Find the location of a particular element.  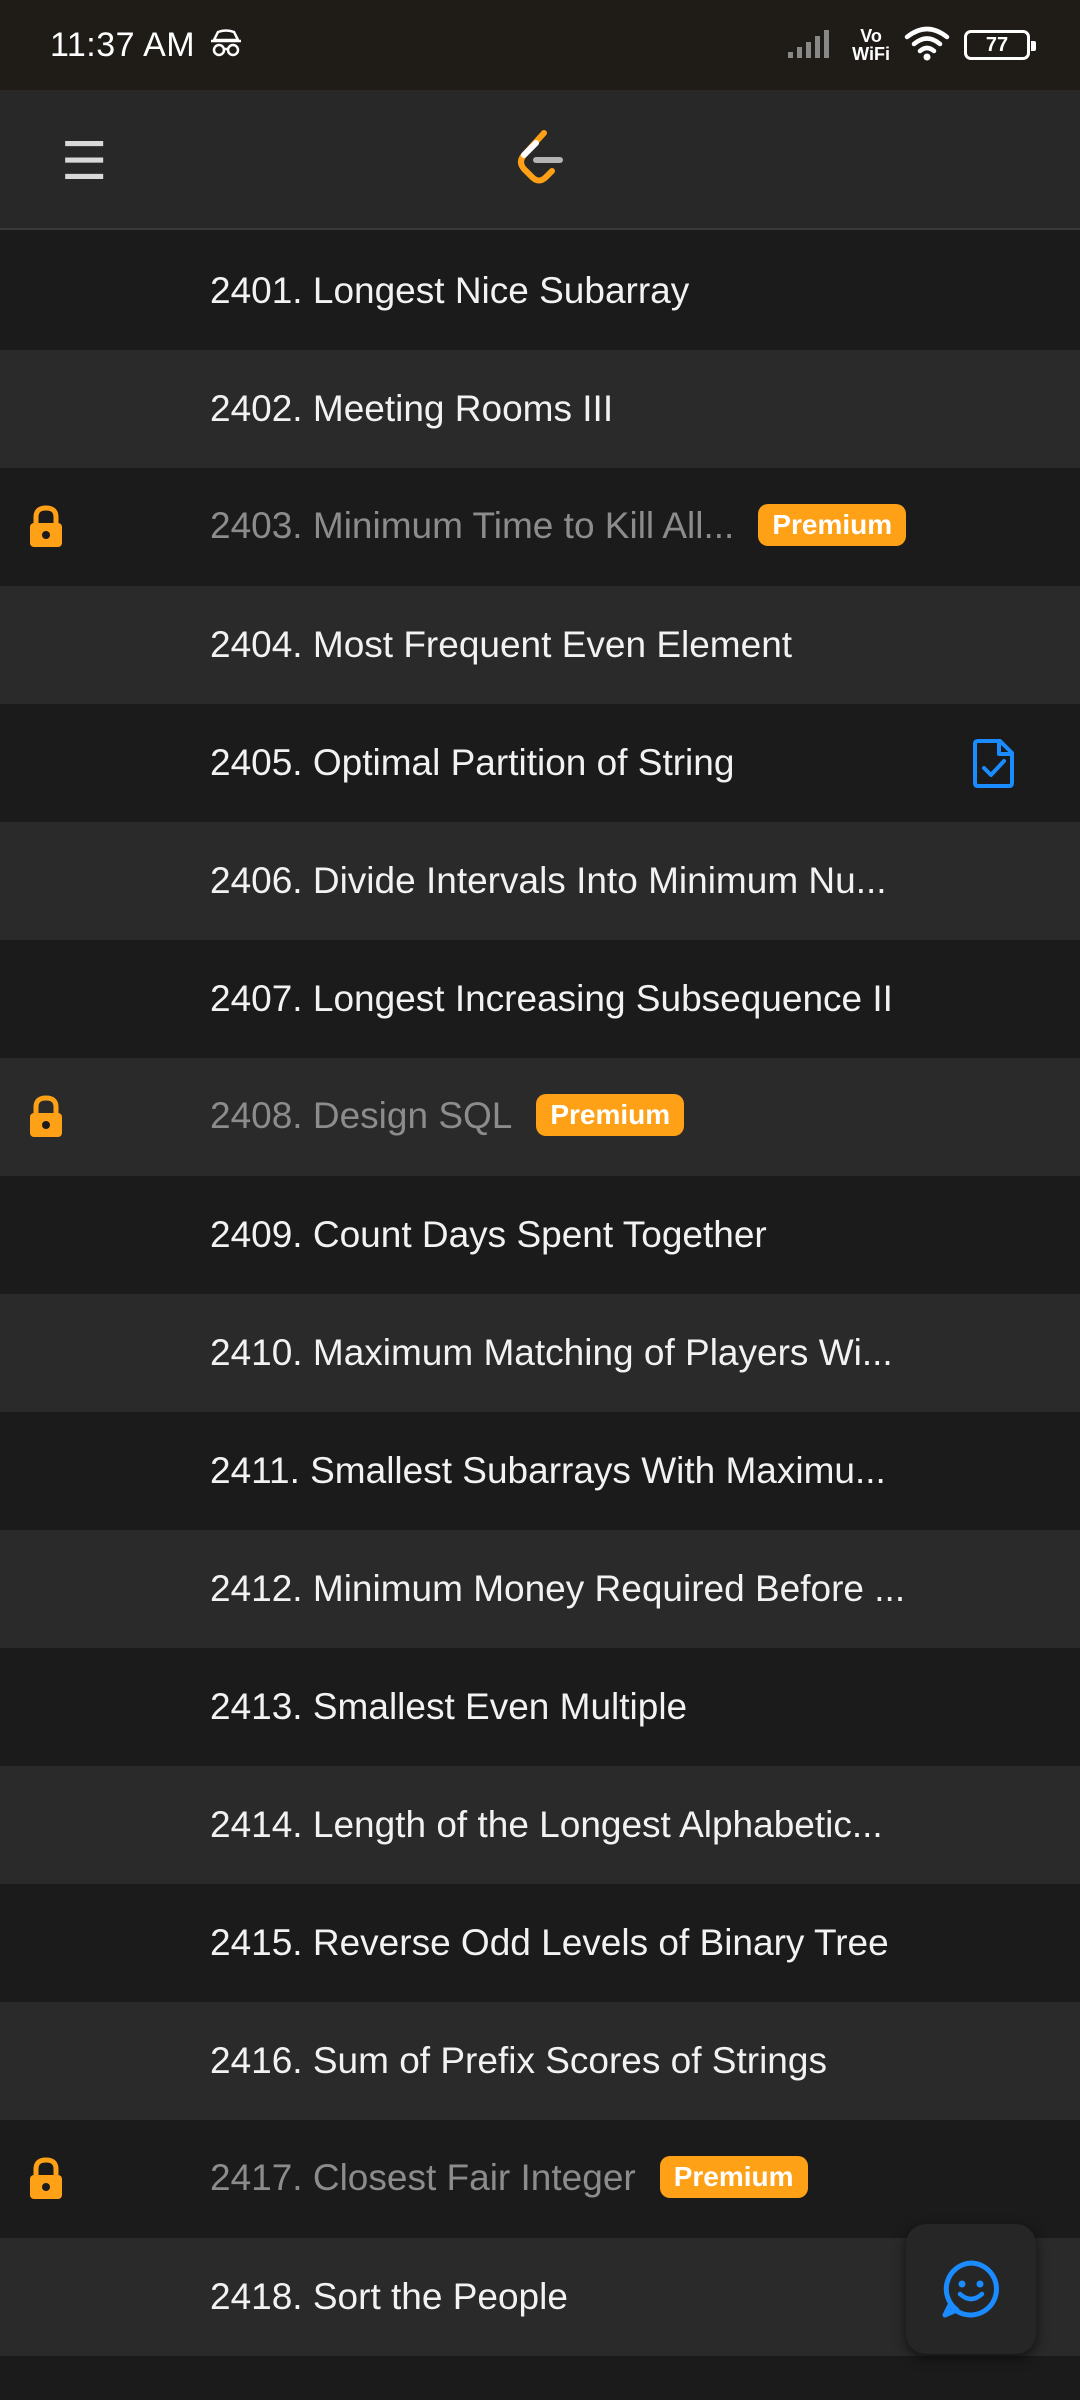

problem-title: 2415. Reverse Odd Levels of Binary Tree is located at coordinates (549, 1943).